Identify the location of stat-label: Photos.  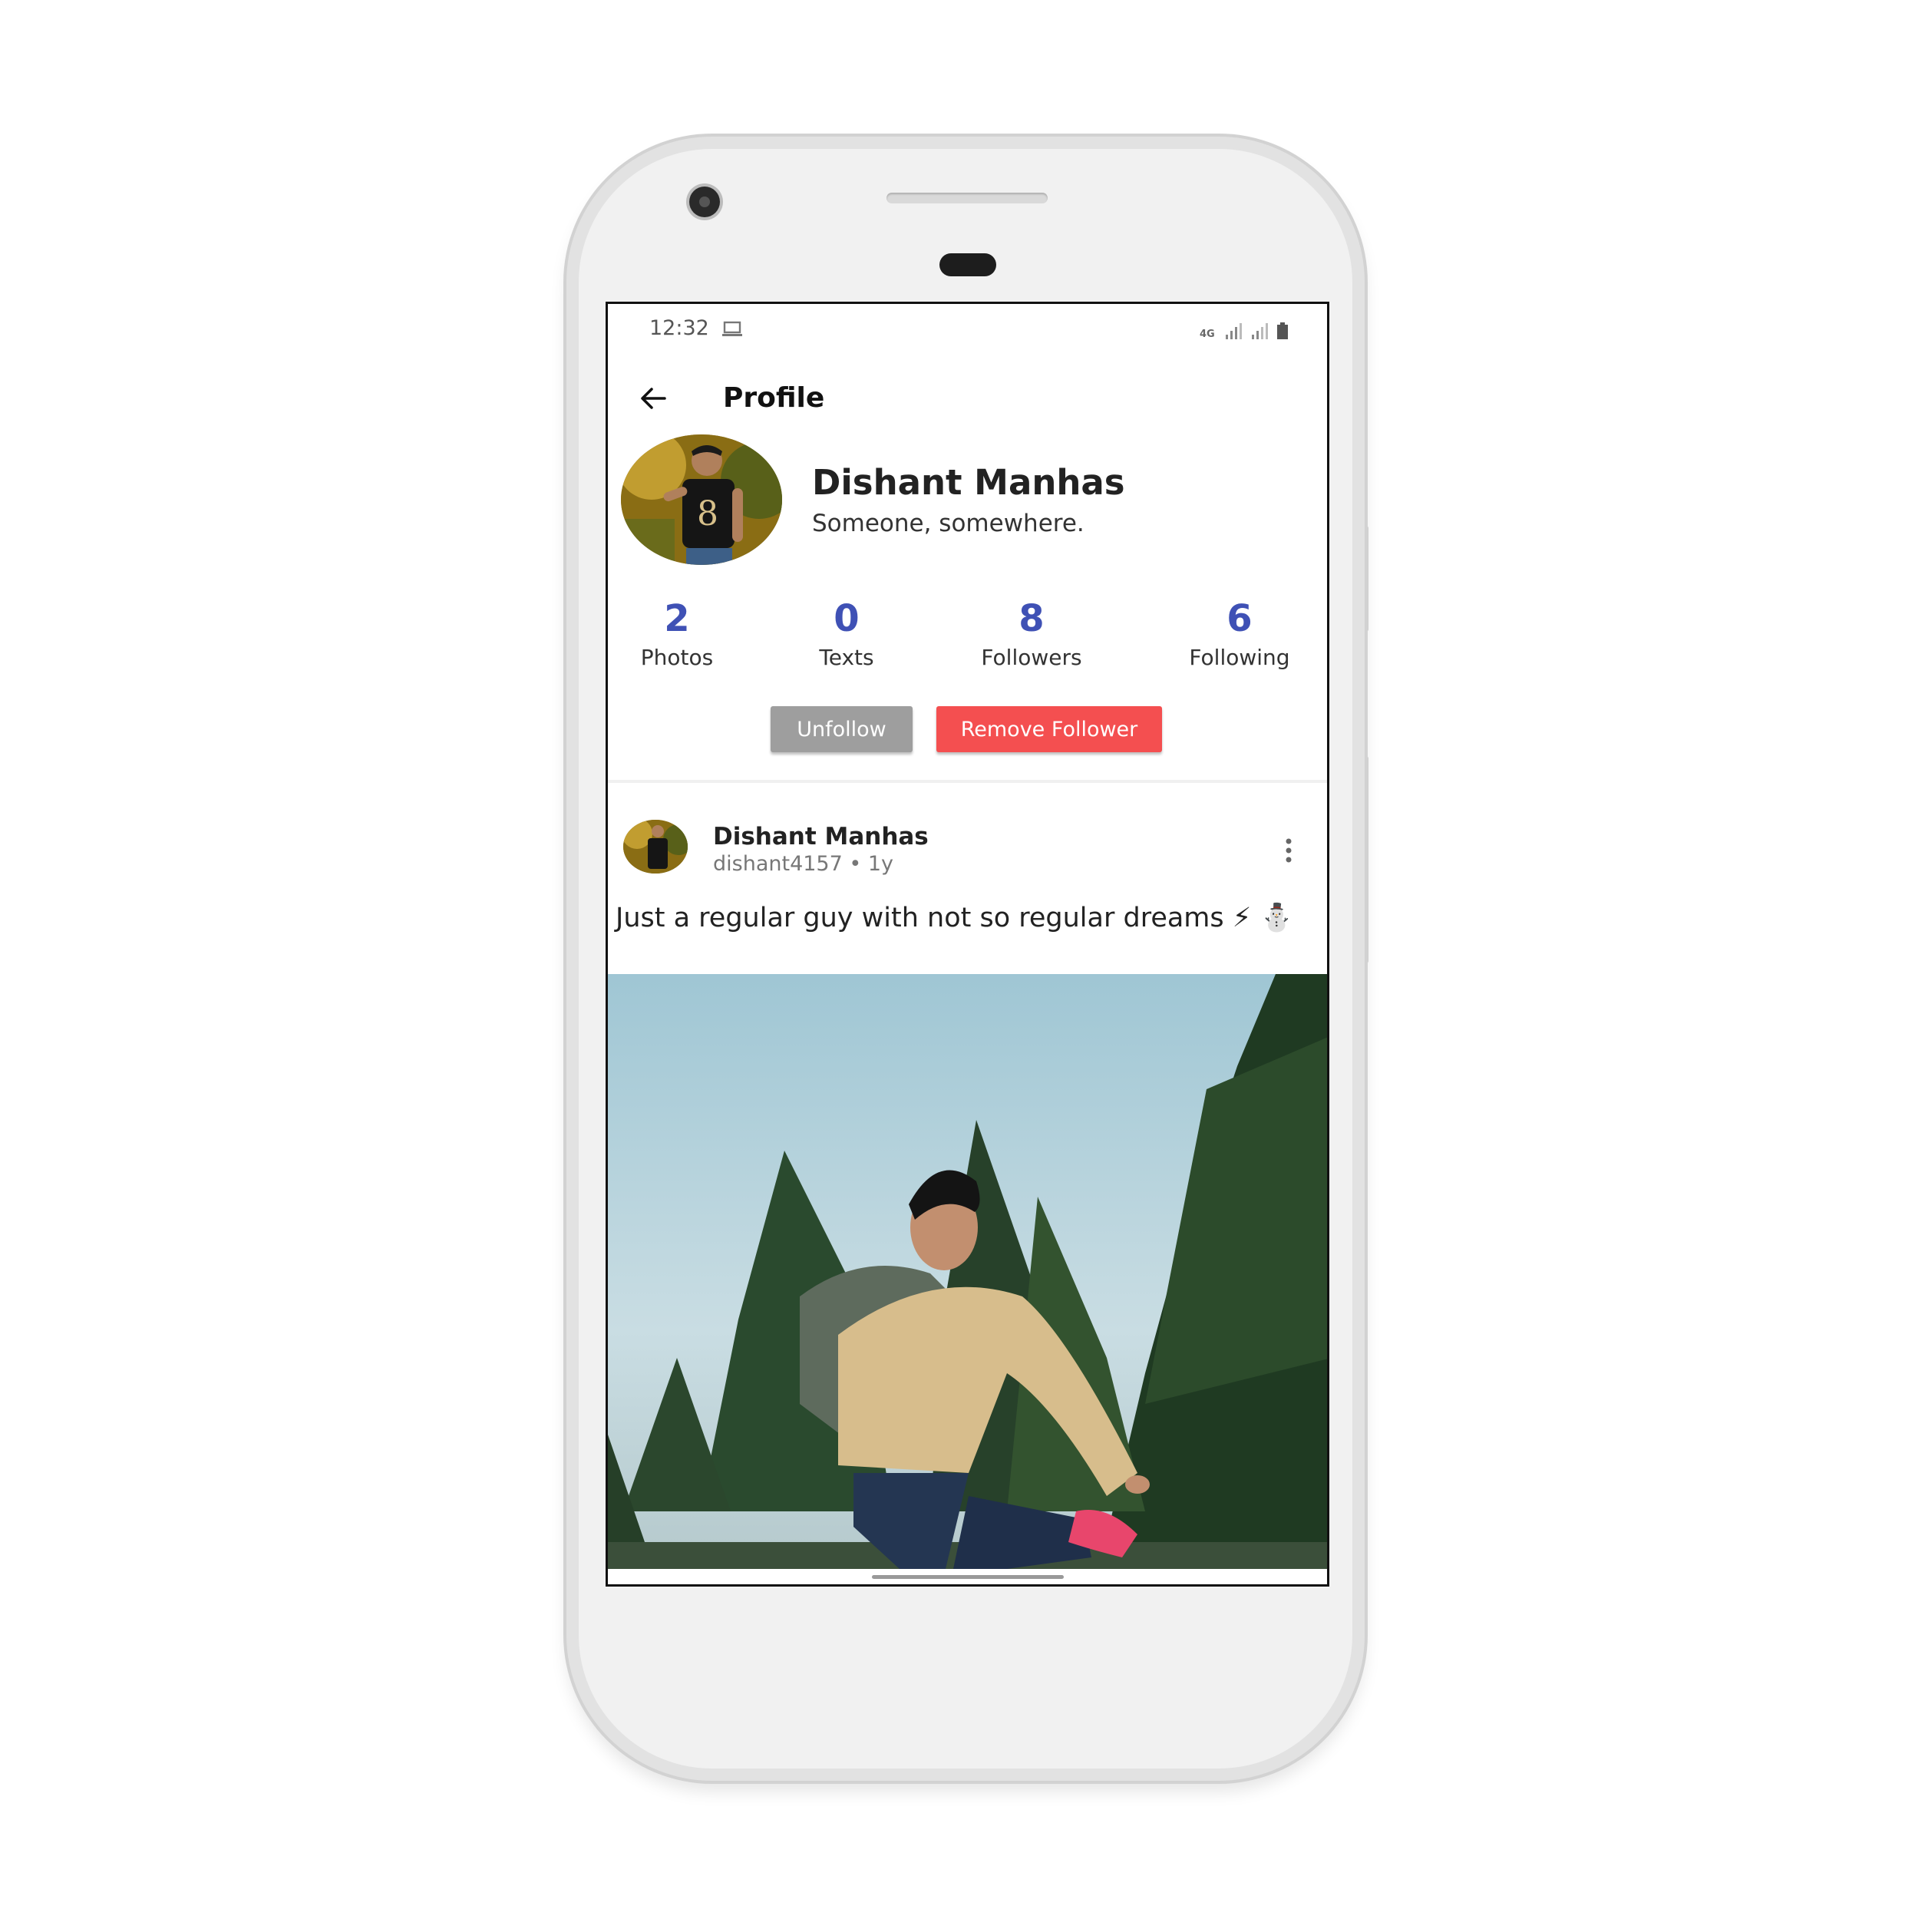
(677, 657).